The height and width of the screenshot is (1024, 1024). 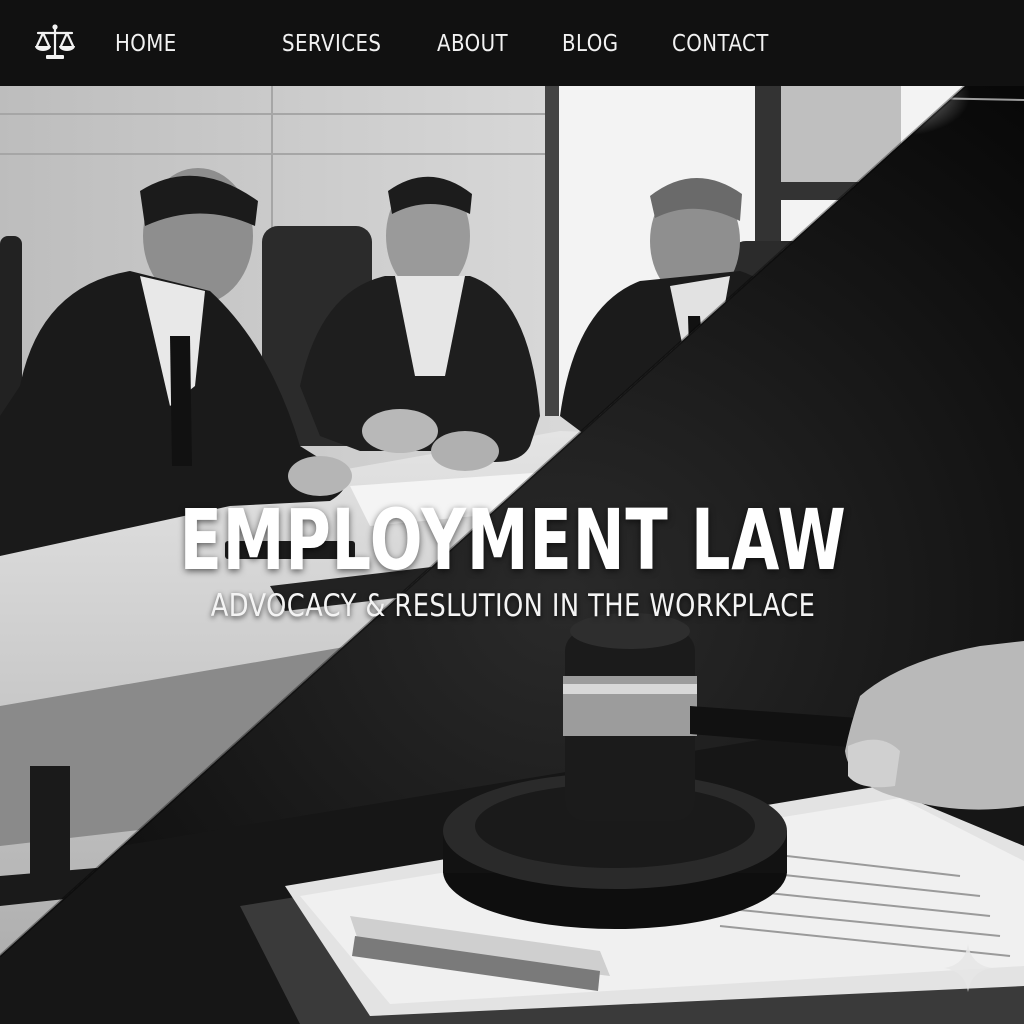 What do you see at coordinates (472, 44) in the screenshot?
I see `nav-about: ABOUT` at bounding box center [472, 44].